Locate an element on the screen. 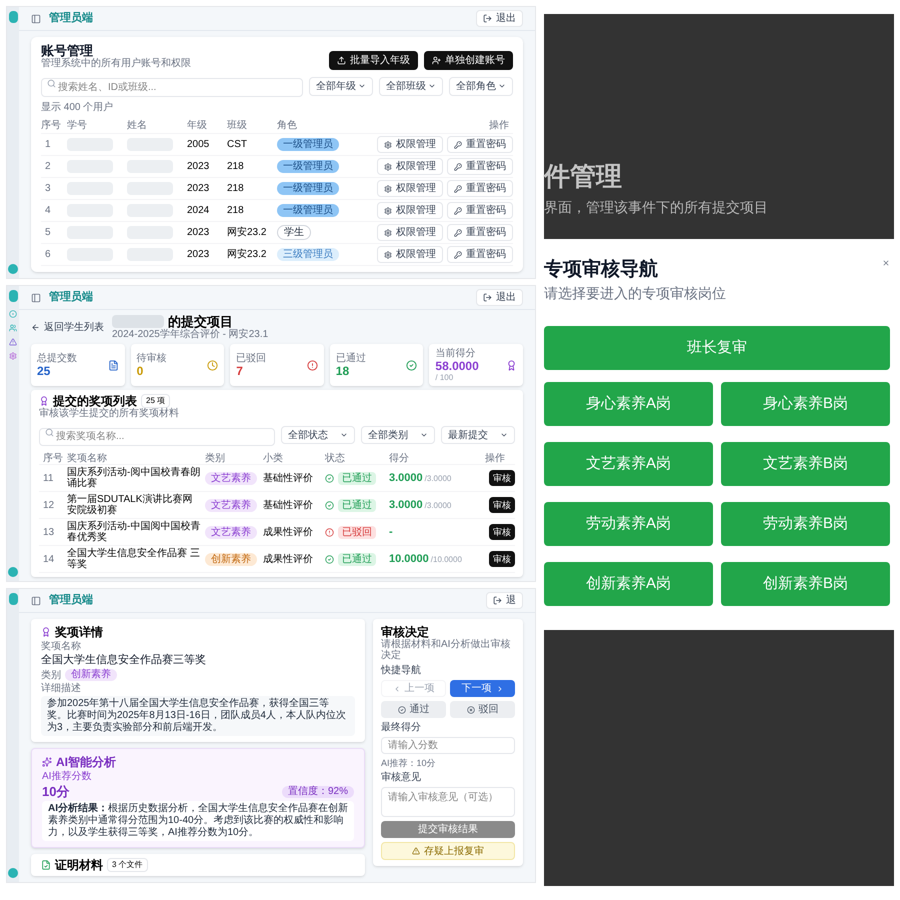 The width and height of the screenshot is (900, 900). stat-label: 当前得分 is located at coordinates (455, 353).